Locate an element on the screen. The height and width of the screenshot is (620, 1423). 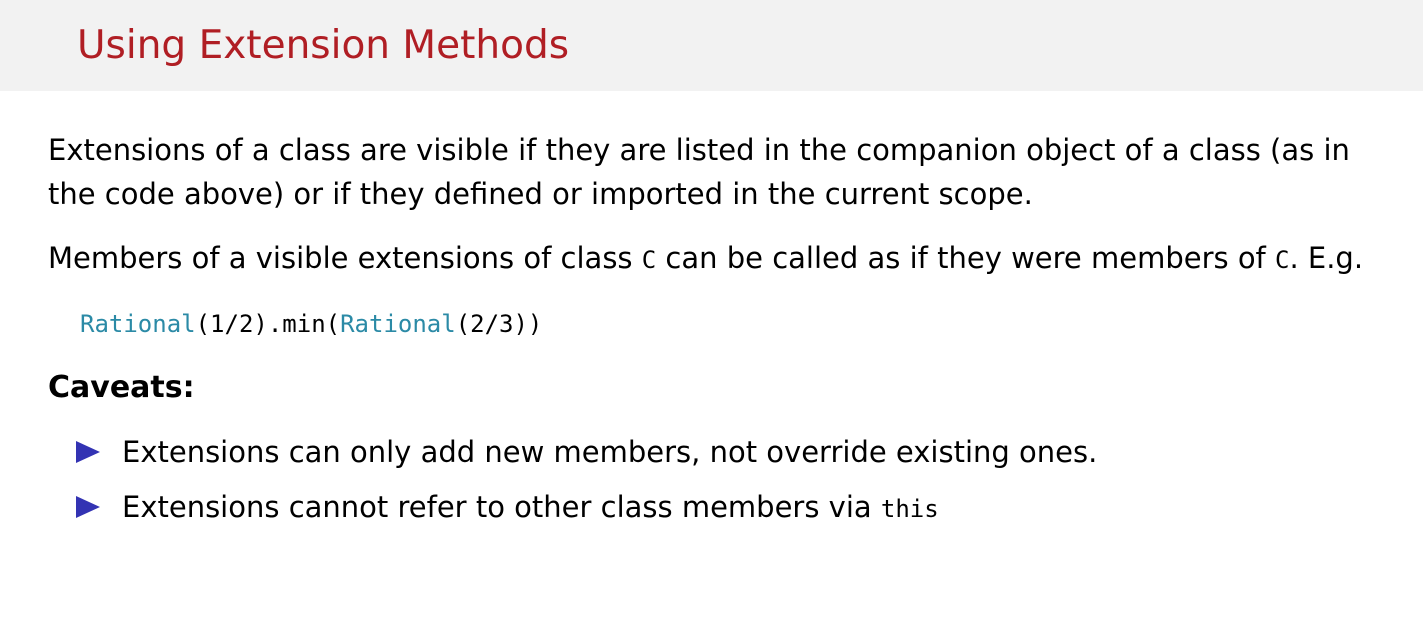
paragraph-members-text-3: . E.g. is located at coordinates (1326, 258).